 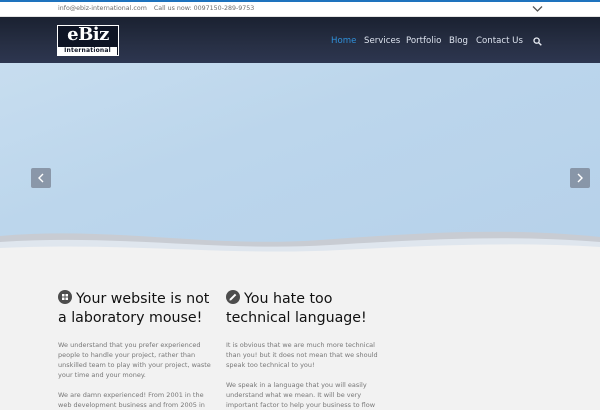 What do you see at coordinates (87, 51) in the screenshot?
I see `logo-subtitle: International` at bounding box center [87, 51].